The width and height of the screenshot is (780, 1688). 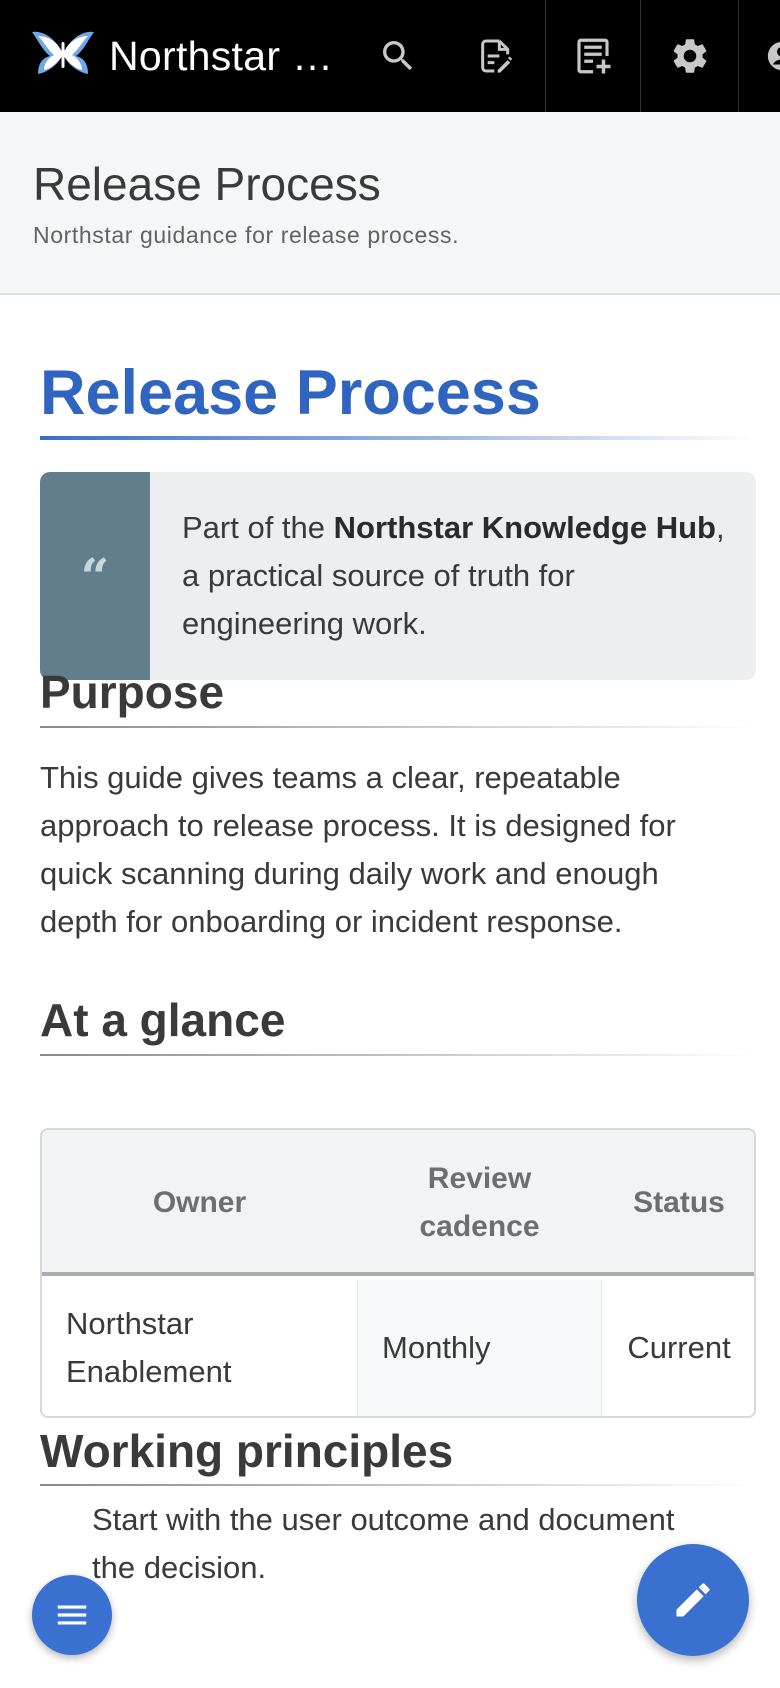 I want to click on cell-status: Current, so click(x=679, y=1347).